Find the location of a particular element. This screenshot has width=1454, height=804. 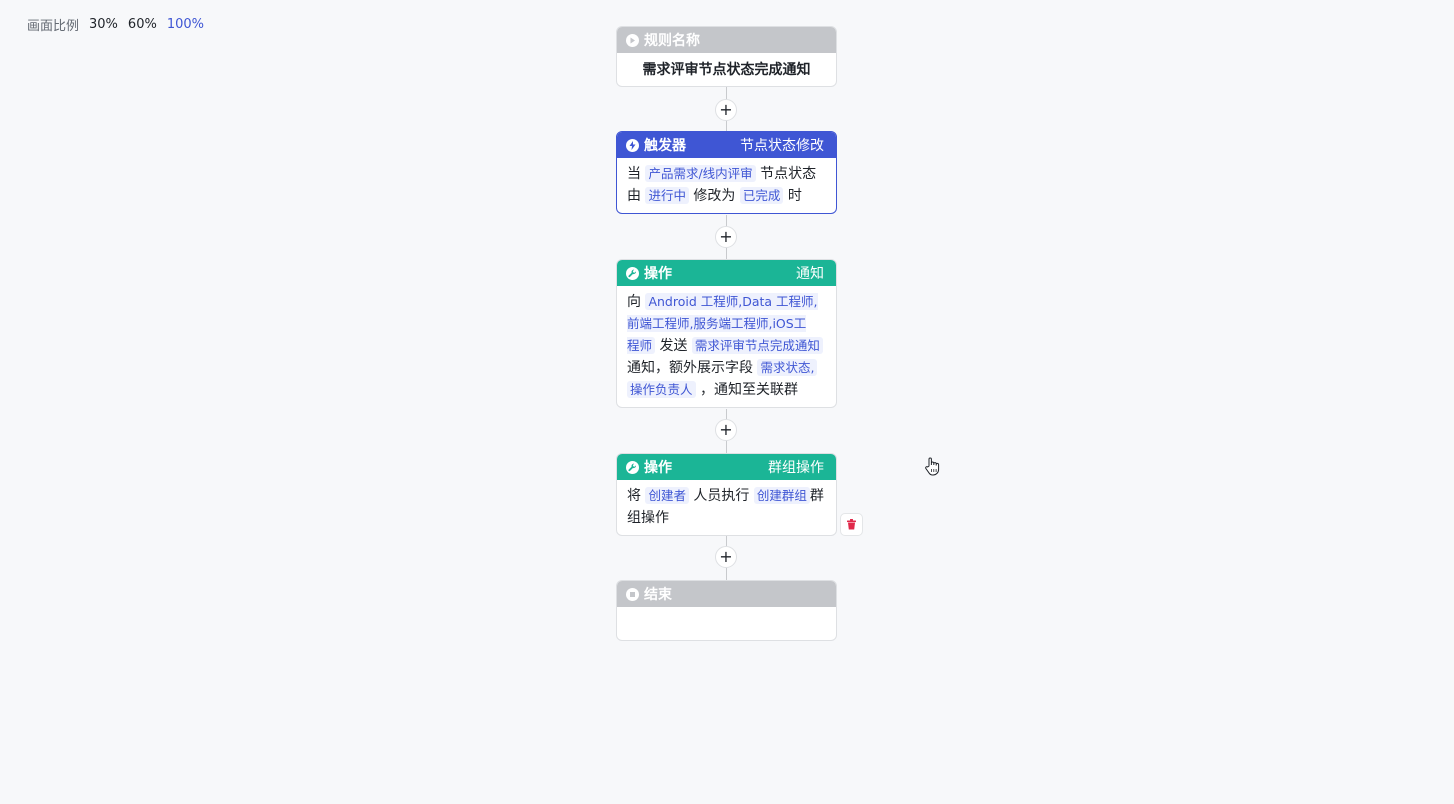

hand-pointer-icon is located at coordinates (933, 469).